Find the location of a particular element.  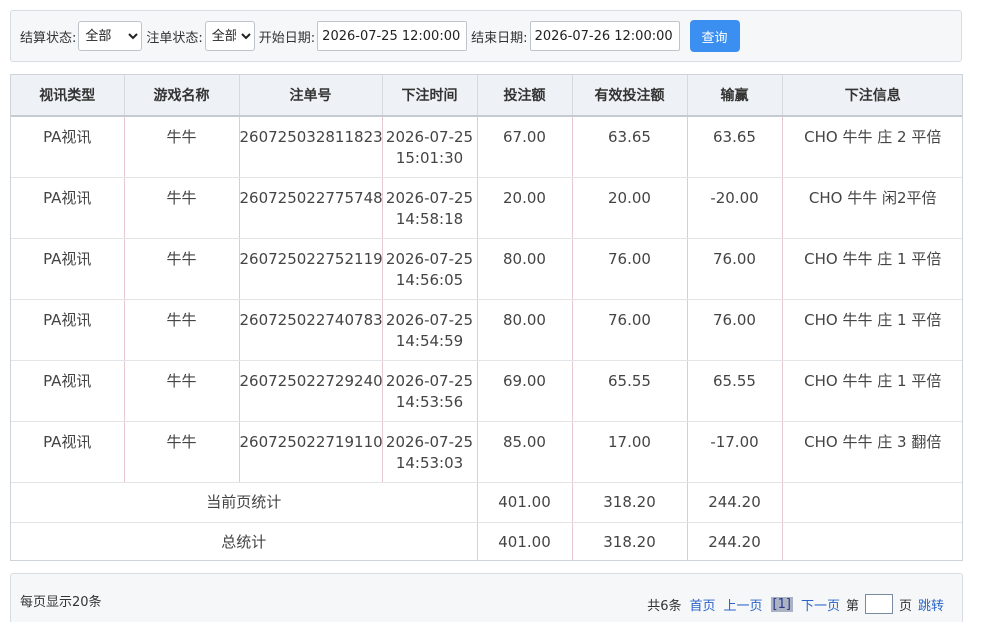

bet-clock: 14:58:18 is located at coordinates (429, 219).